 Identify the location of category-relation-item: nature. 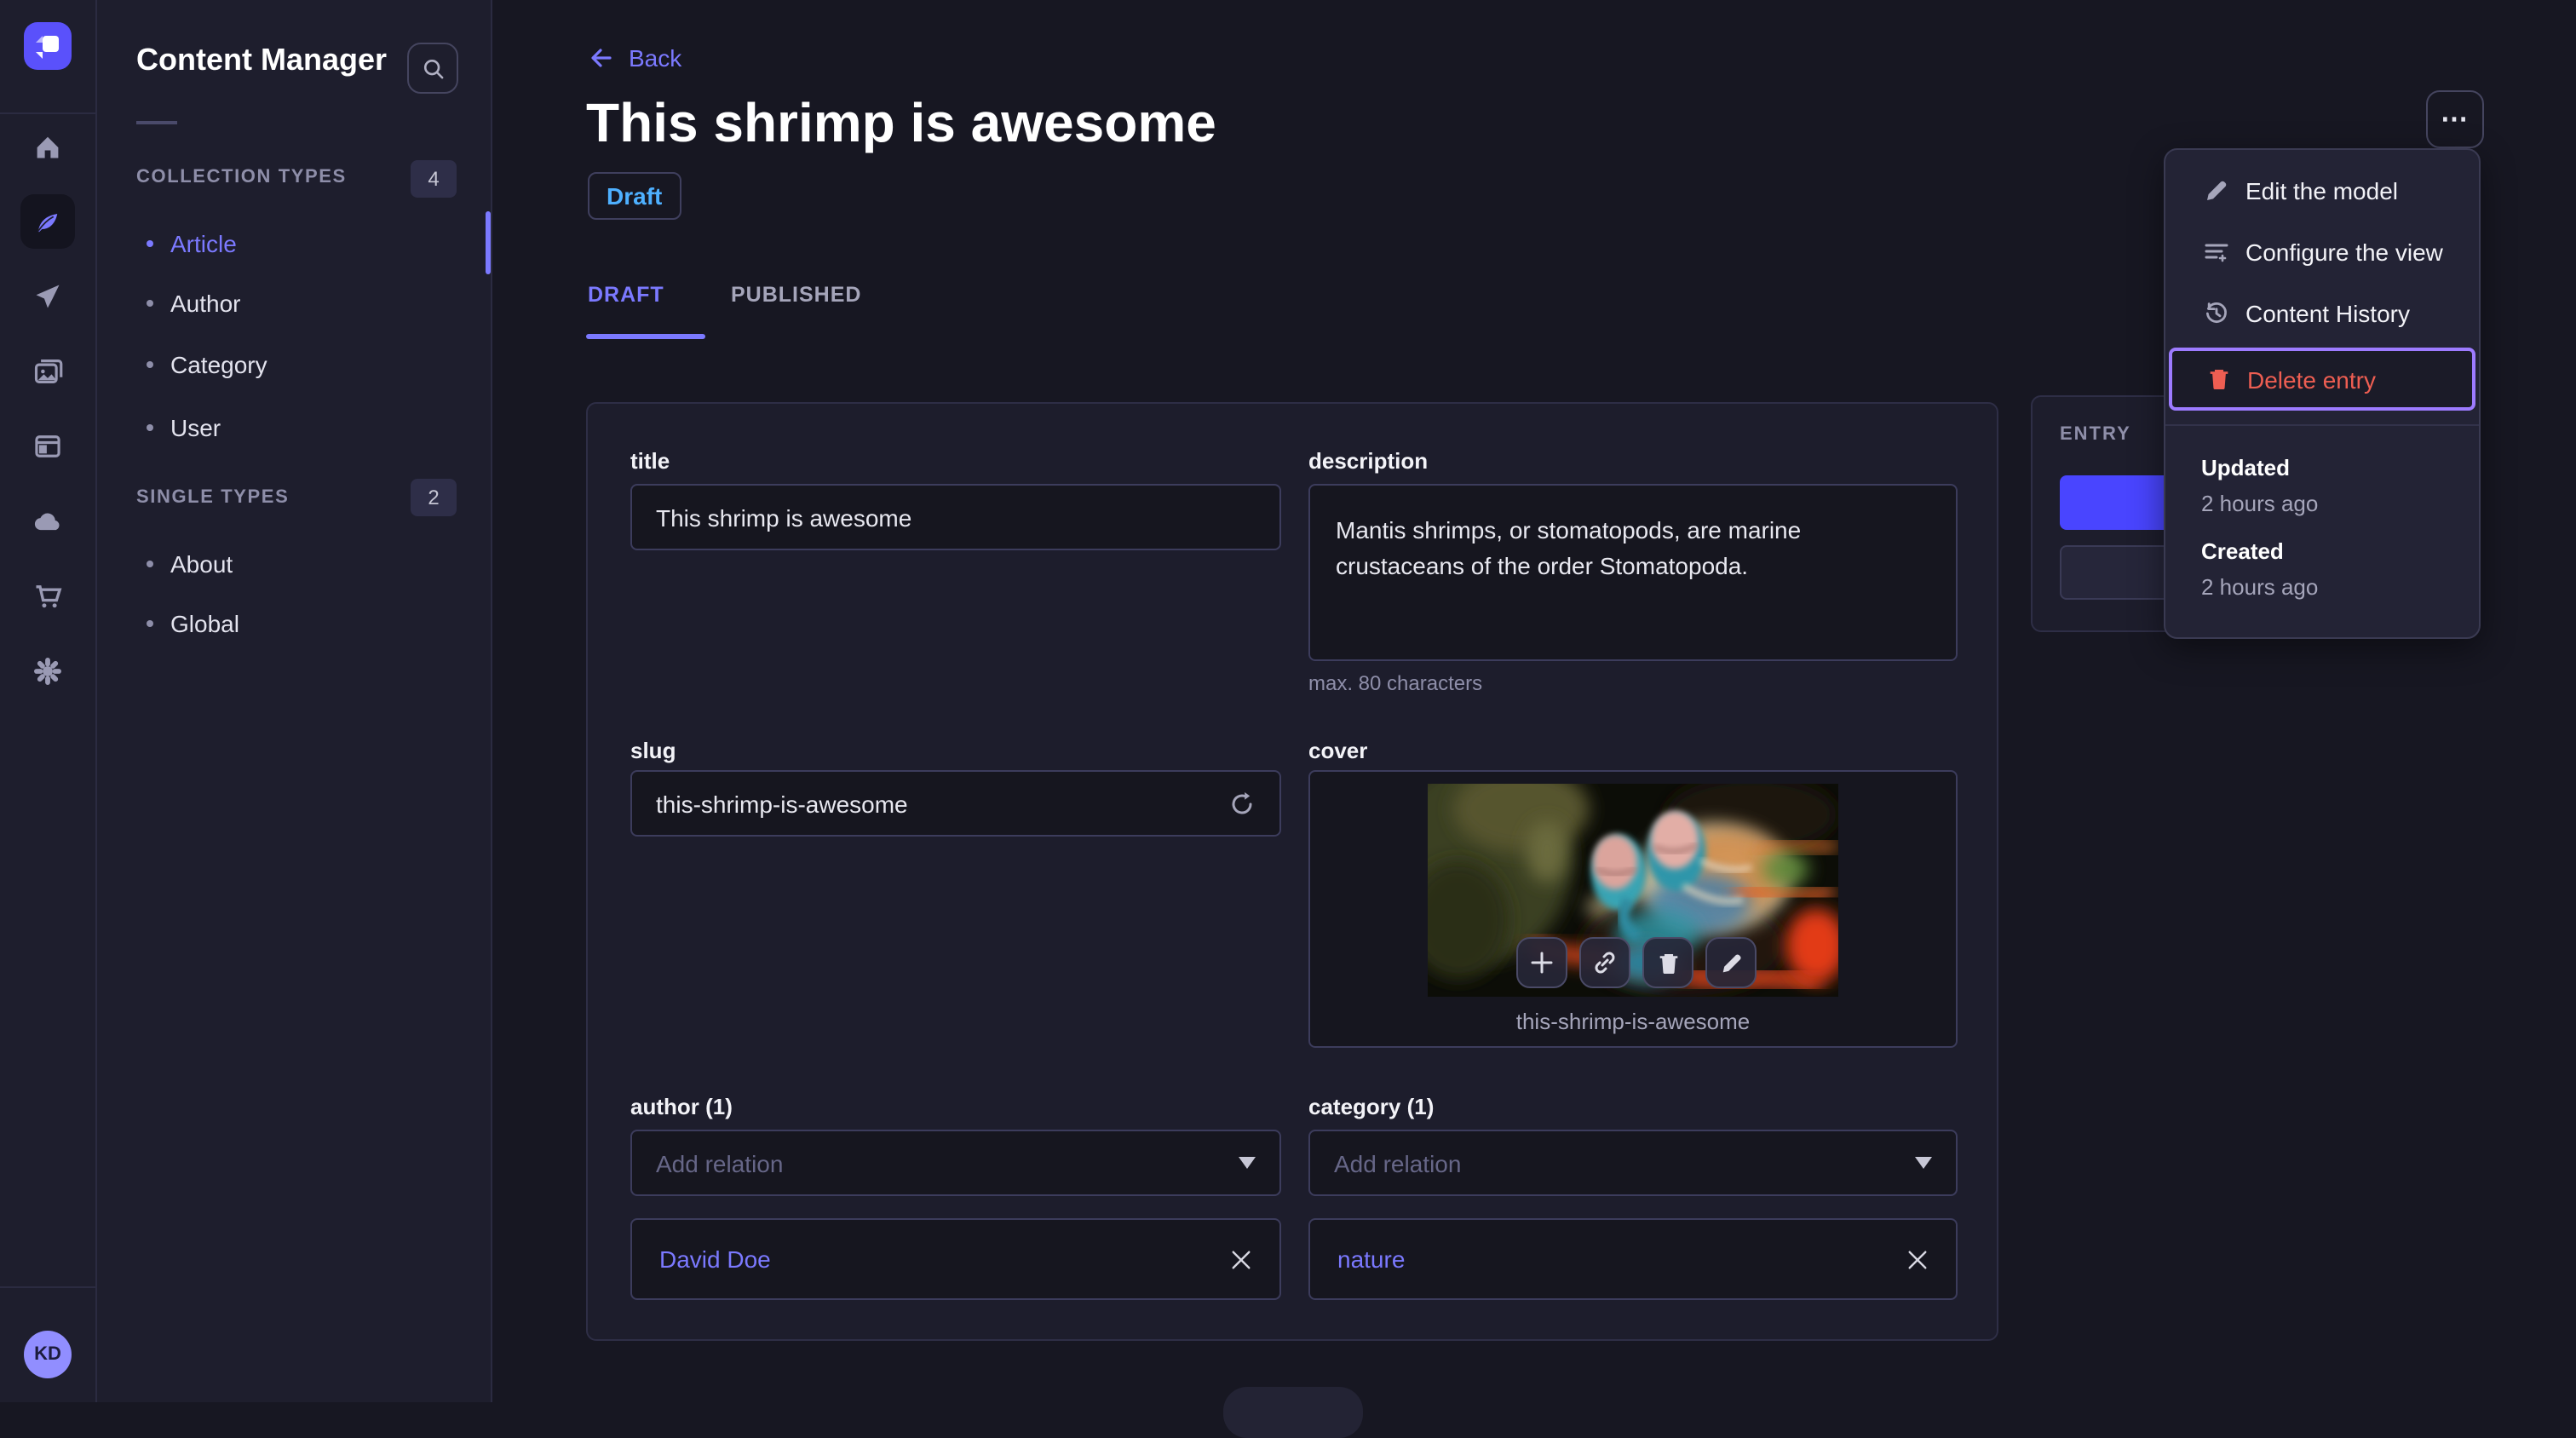
(1633, 1259).